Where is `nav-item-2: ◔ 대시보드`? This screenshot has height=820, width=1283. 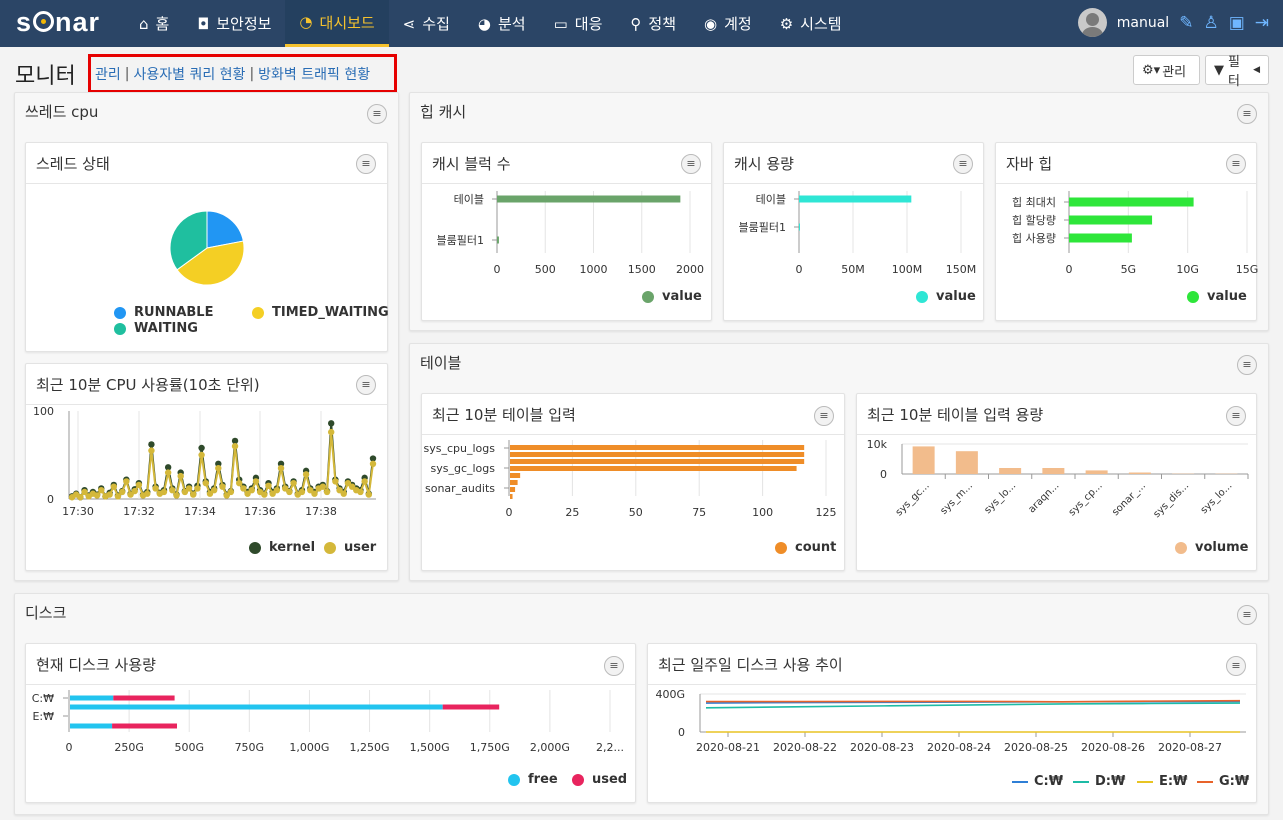
nav-item-2: ◔ 대시보드 is located at coordinates (337, 23).